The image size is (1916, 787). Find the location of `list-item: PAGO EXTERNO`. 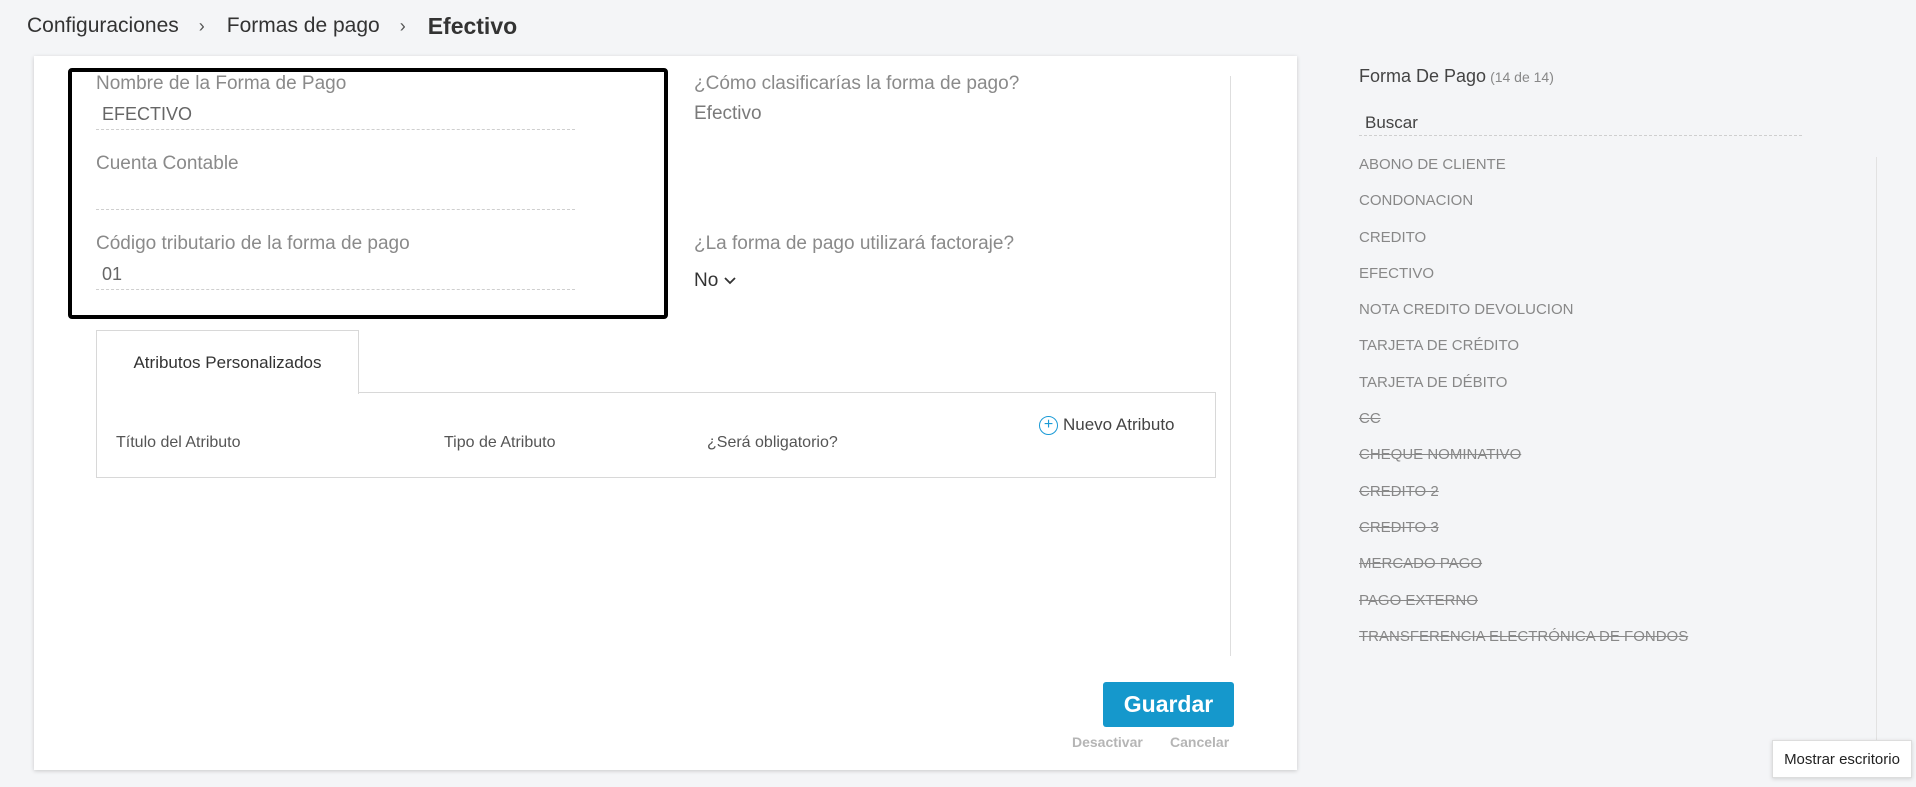

list-item: PAGO EXTERNO is located at coordinates (1523, 607).